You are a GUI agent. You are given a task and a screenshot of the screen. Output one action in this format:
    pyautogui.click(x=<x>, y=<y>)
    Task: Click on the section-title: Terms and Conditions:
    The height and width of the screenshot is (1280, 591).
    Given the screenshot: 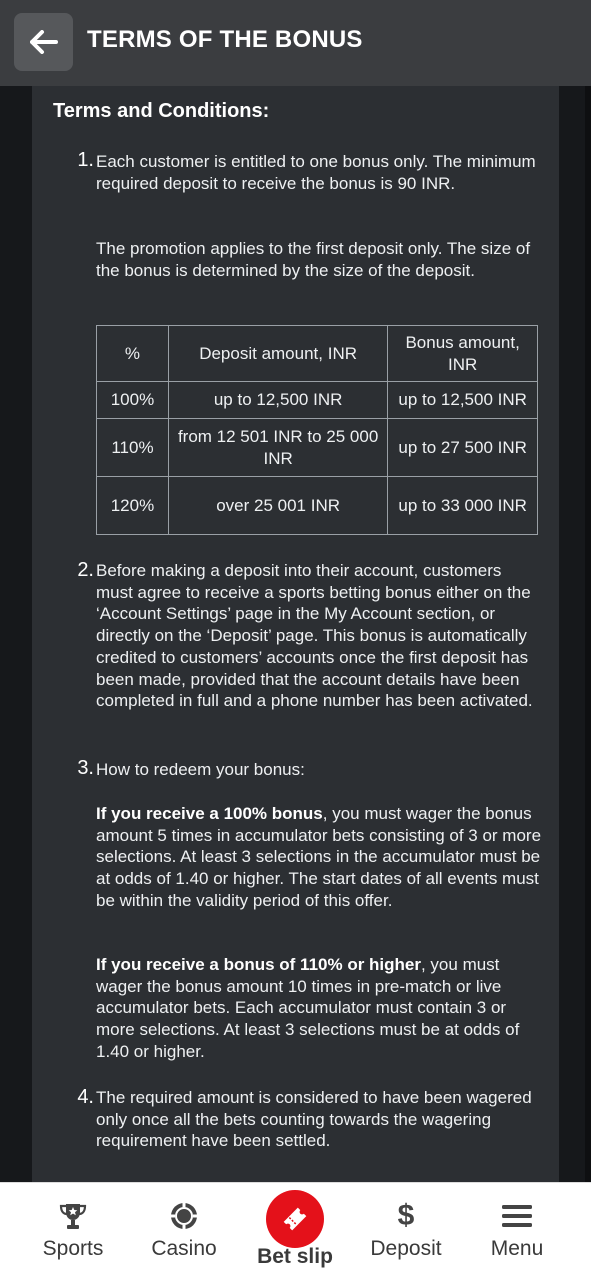 What is the action you would take?
    pyautogui.click(x=161, y=111)
    